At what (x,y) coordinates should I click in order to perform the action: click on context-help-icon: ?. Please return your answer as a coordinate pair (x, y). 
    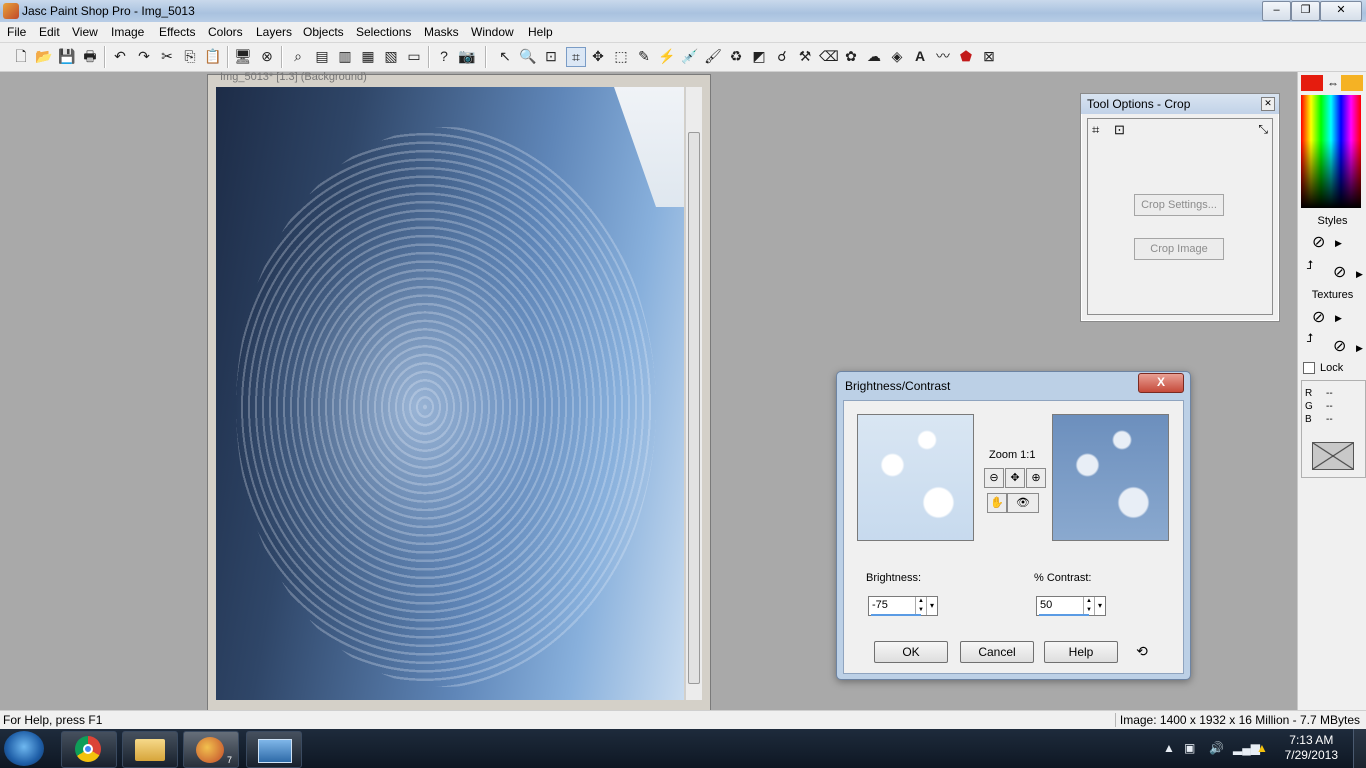
    Looking at the image, I should click on (444, 56).